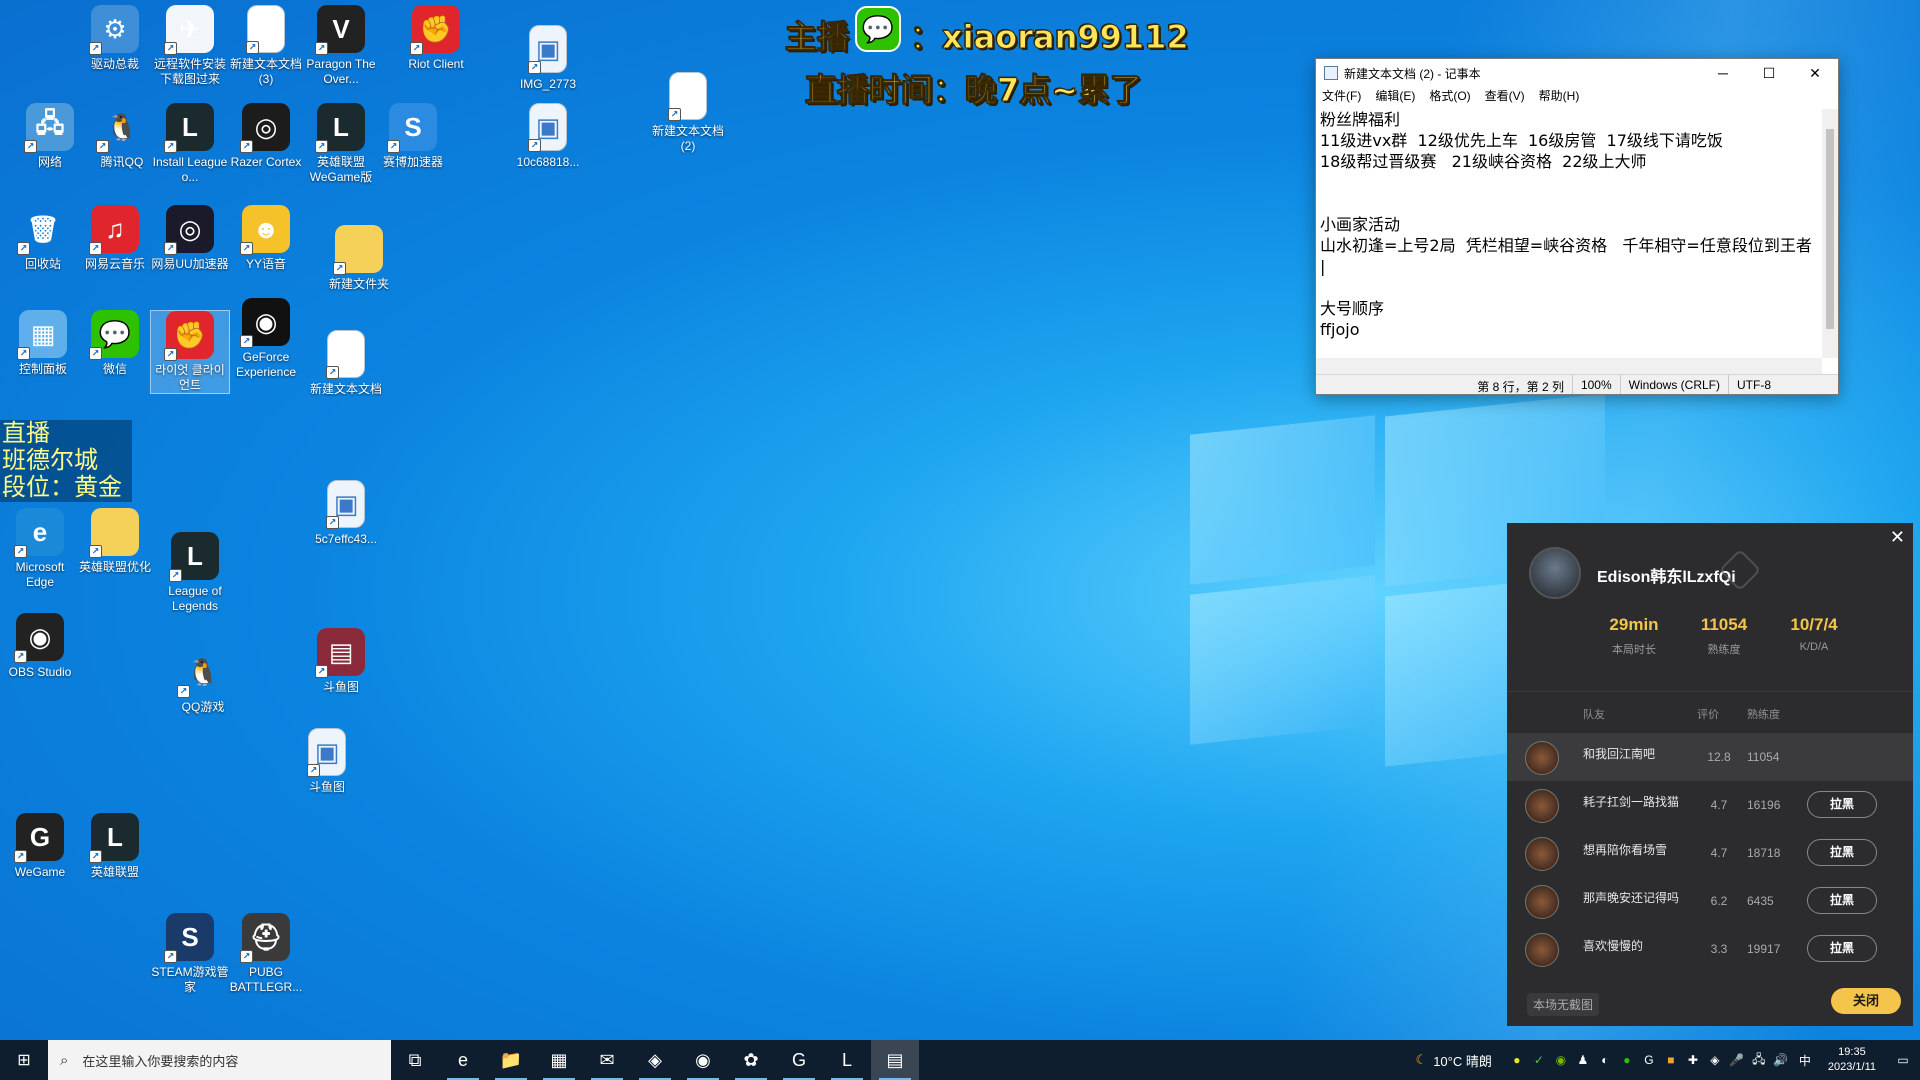 This screenshot has width=1920, height=1080. I want to click on taskbar-app-icon: G, so click(799, 1060).